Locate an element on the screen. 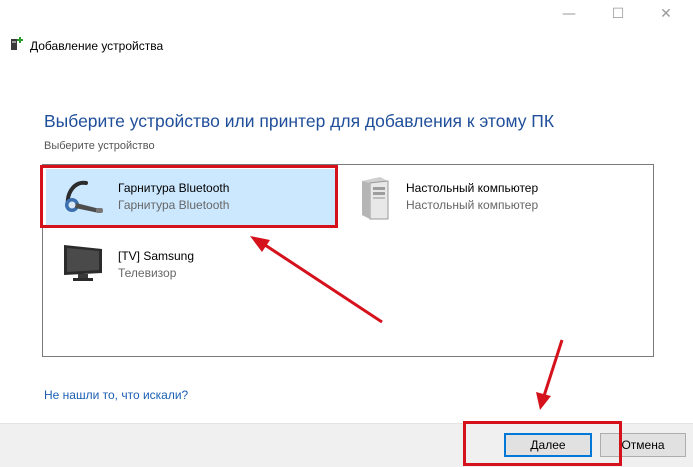 The image size is (693, 467). arrow-to-headset-icon is located at coordinates (316, 280).